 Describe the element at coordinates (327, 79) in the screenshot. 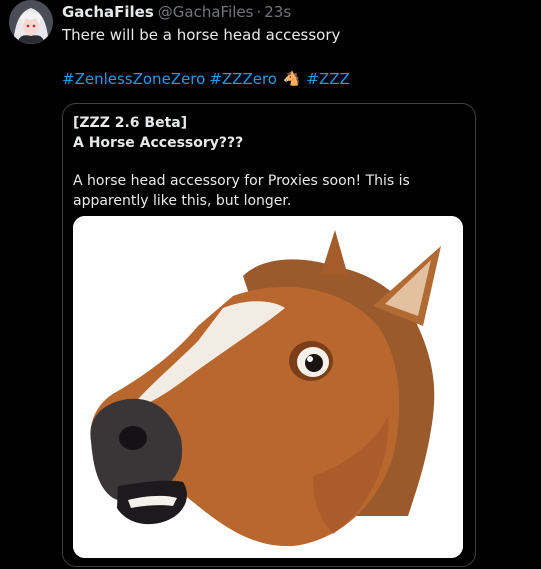

I see `hashtag-zzz: #ZZZ` at that location.